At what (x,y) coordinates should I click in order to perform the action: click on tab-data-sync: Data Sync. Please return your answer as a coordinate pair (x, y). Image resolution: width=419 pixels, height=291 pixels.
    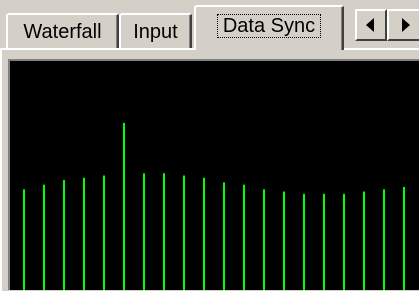
    Looking at the image, I should click on (269, 27).